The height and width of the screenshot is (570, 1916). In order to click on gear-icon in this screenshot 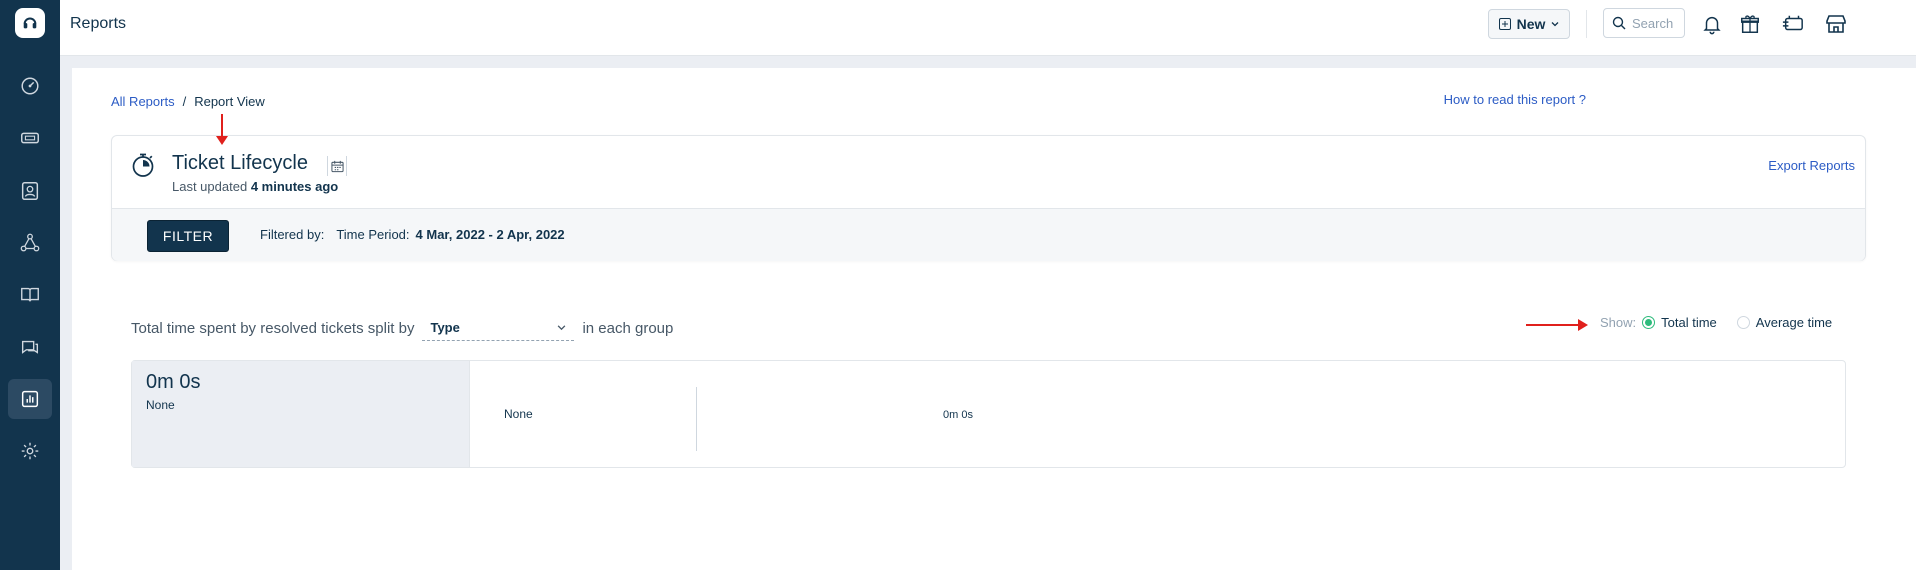, I will do `click(30, 451)`.